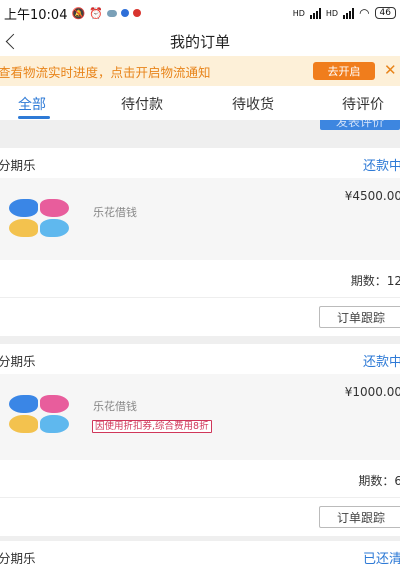 Image resolution: width=400 pixels, height=565 pixels. What do you see at coordinates (379, 481) in the screenshot?
I see `installment-periods: 期数：6` at bounding box center [379, 481].